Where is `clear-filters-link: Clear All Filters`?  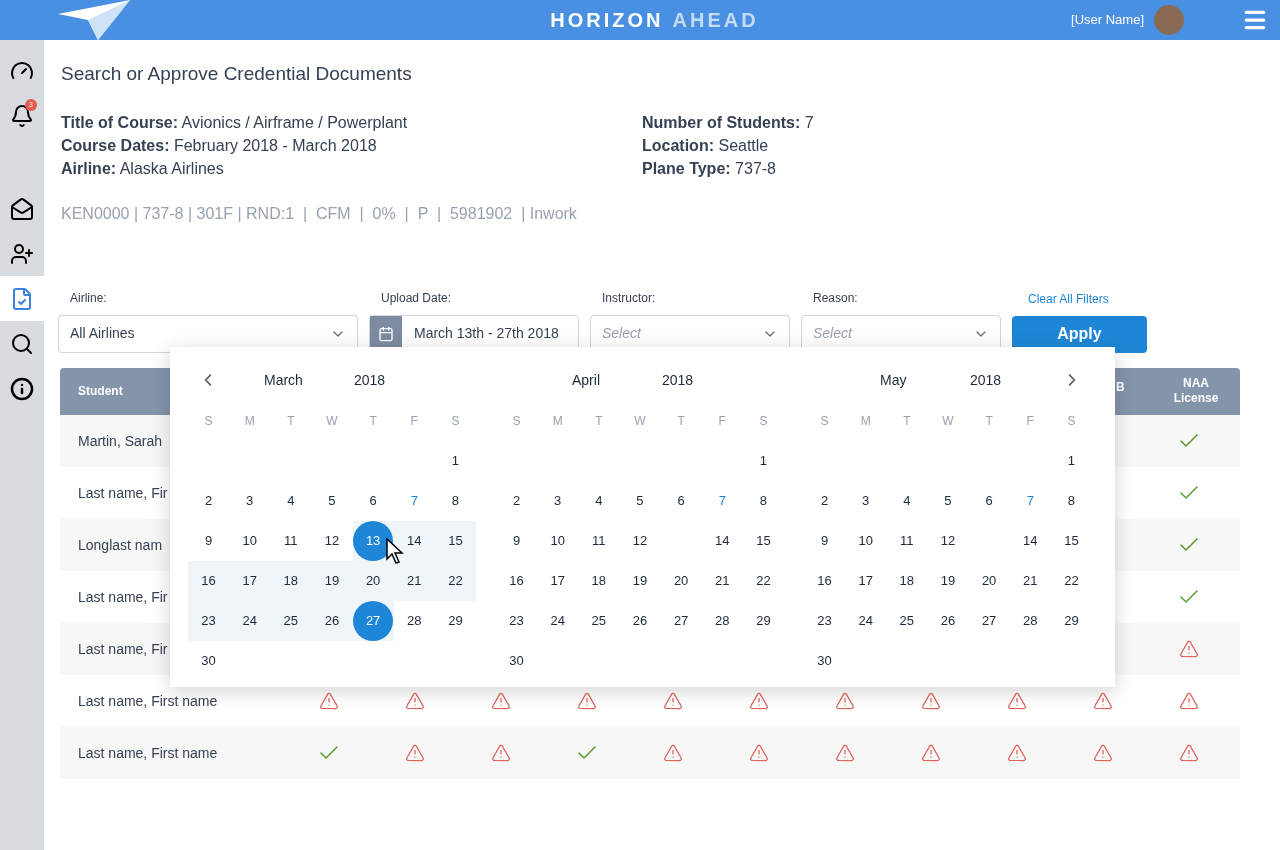
clear-filters-link: Clear All Filters is located at coordinates (1087, 298).